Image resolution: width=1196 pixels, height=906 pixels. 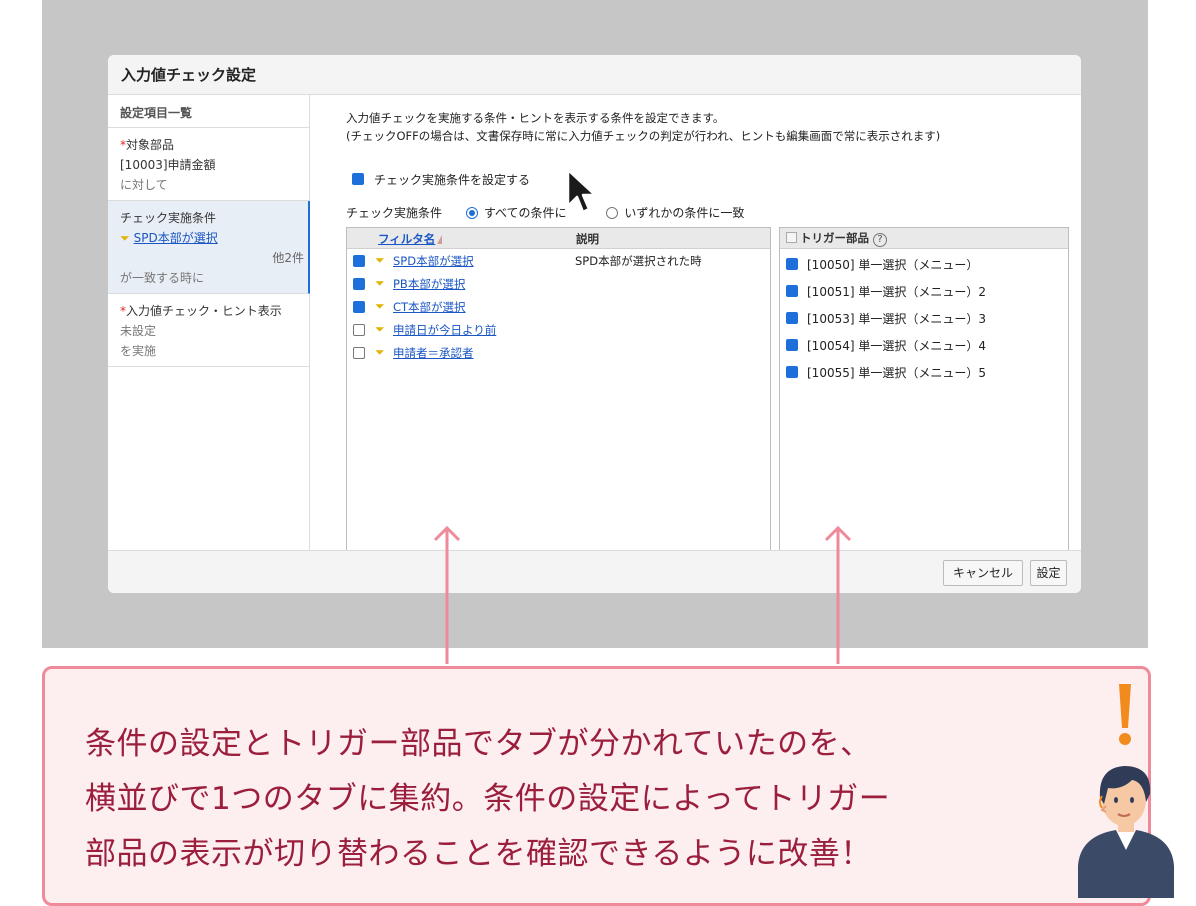 I want to click on trigger-row: [10055] 単一選択（メニュー）5, so click(x=924, y=370).